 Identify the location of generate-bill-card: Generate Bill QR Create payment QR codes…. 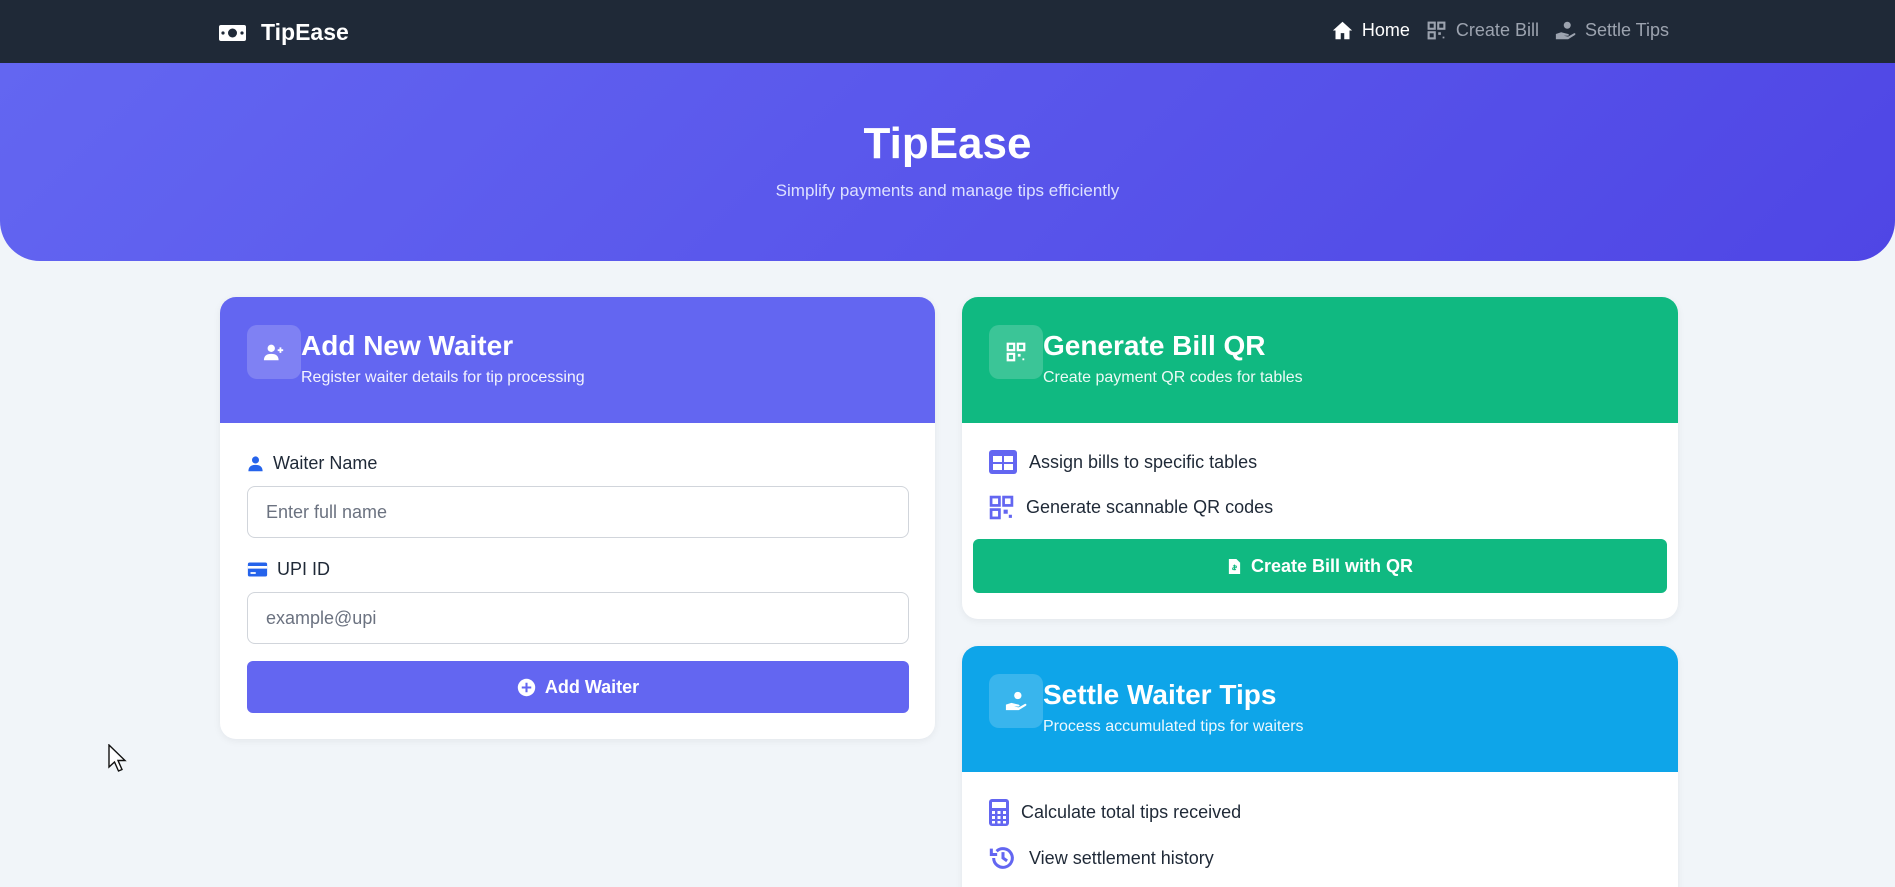
(1320, 458).